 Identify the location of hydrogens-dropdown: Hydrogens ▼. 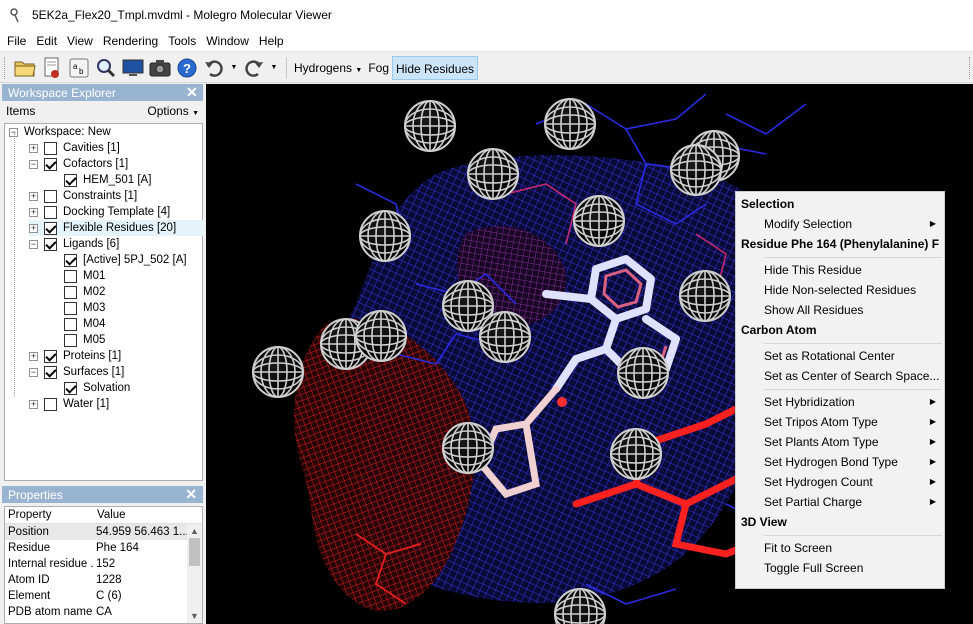
(328, 68).